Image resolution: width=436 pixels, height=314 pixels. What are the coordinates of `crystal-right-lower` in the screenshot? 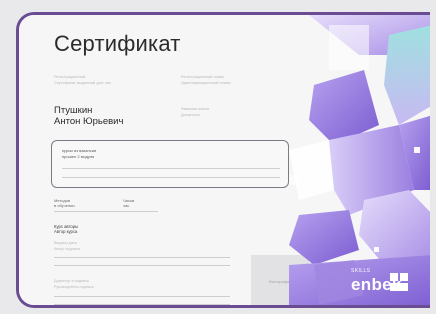 It's located at (394, 227).